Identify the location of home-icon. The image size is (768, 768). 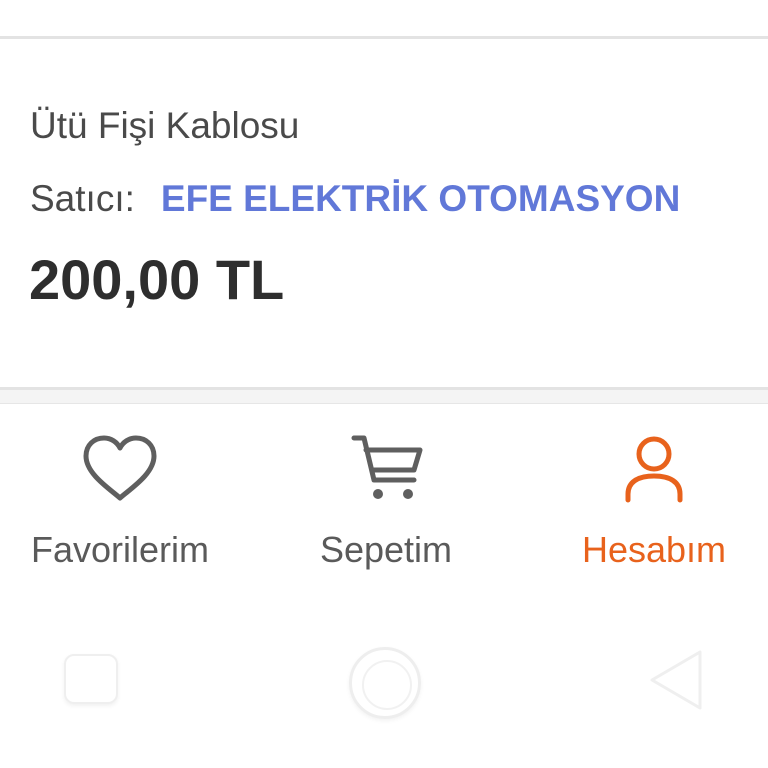
(385, 683).